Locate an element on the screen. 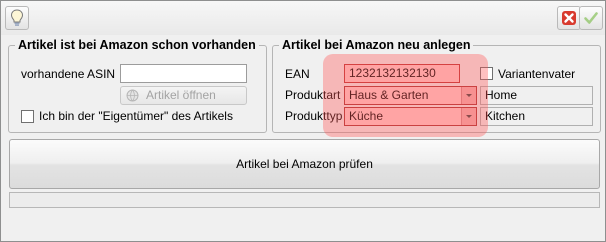  variant-checkbox is located at coordinates (486, 73).